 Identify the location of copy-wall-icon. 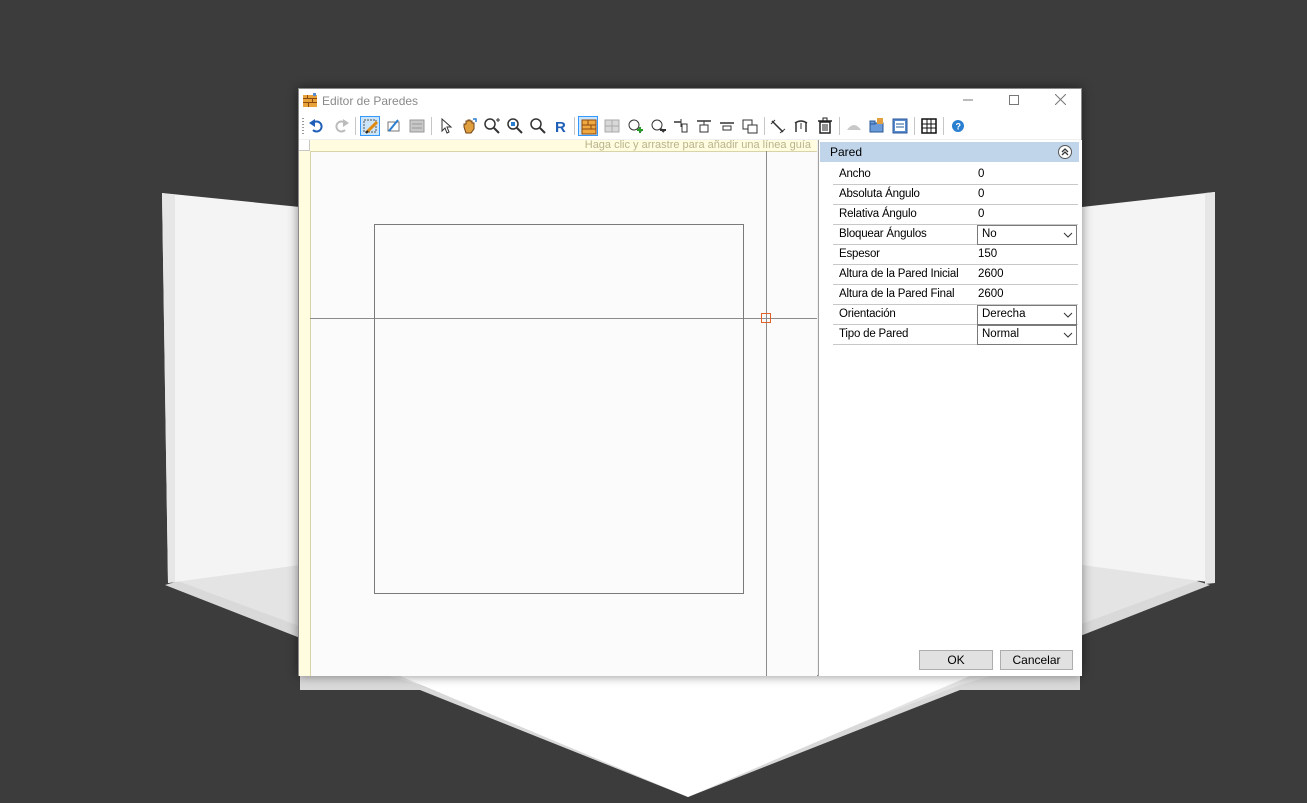
(750, 126).